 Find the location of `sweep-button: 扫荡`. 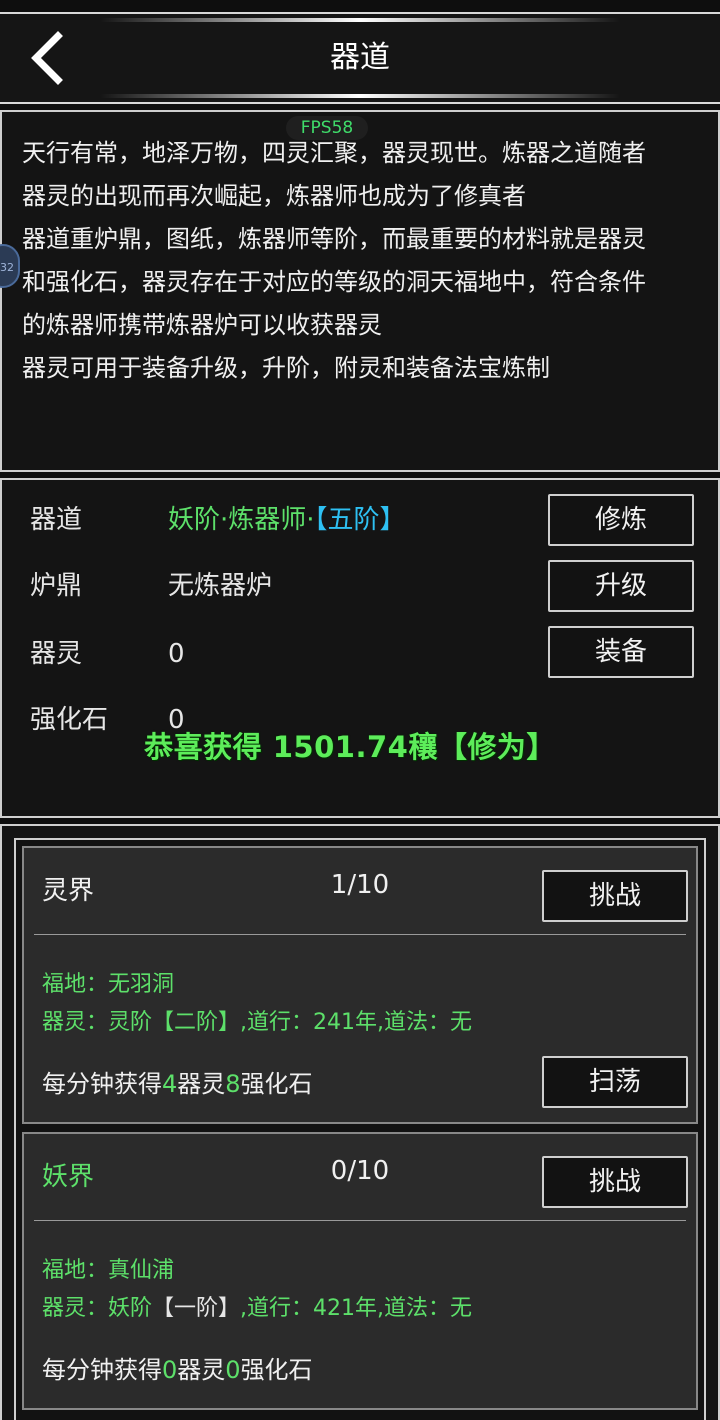

sweep-button: 扫荡 is located at coordinates (615, 1082).